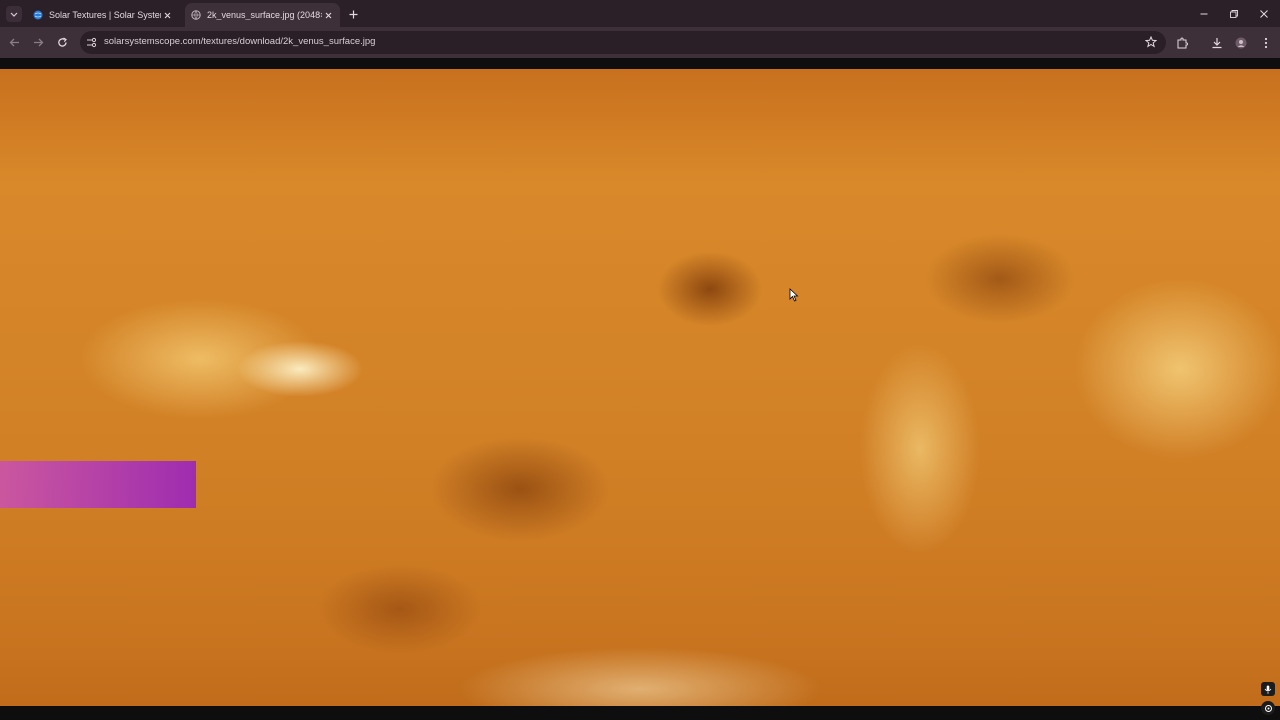 The width and height of the screenshot is (1280, 720). I want to click on bookmark-star-icon, so click(1151, 42).